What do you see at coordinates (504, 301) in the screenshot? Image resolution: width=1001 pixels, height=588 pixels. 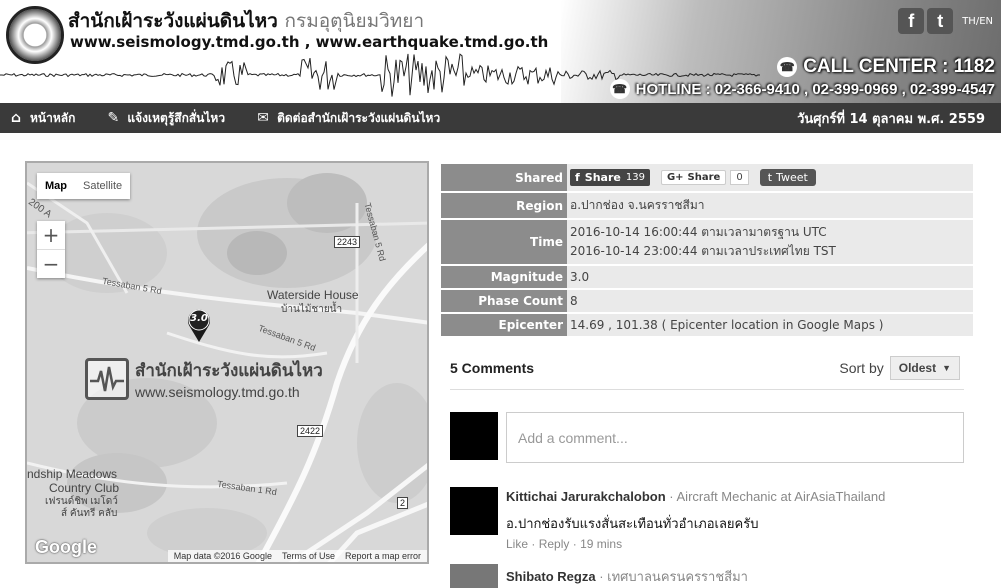 I see `info-label: Phase Count` at bounding box center [504, 301].